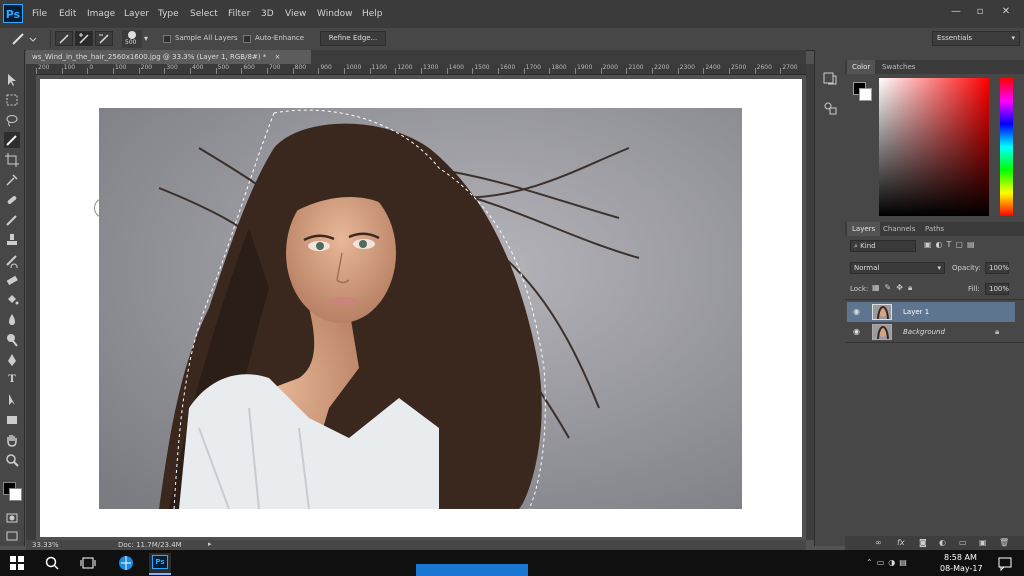 This screenshot has height=576, width=1024. I want to click on layer-filter-kind: ⌕ Kind, so click(883, 246).